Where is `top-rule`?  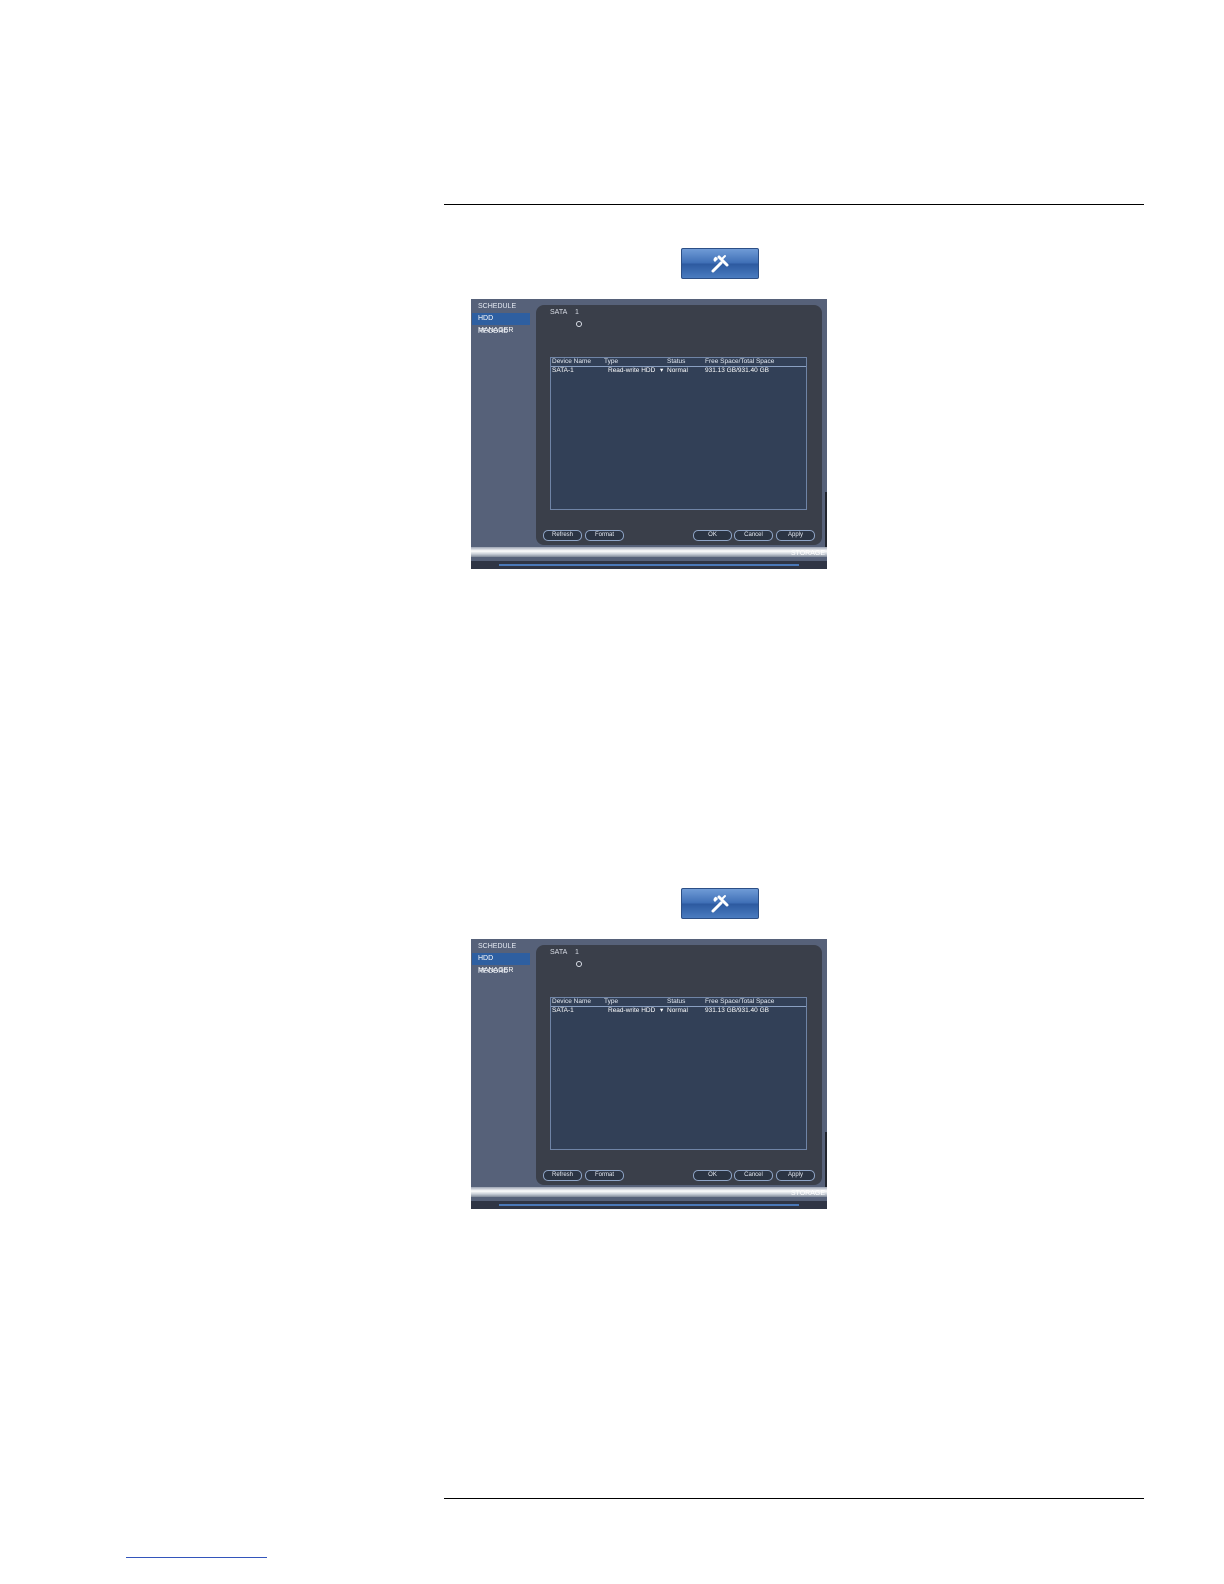
top-rule is located at coordinates (794, 204).